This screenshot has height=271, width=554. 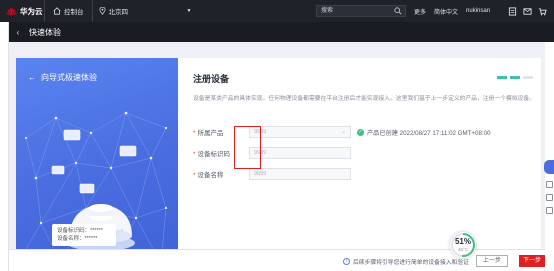 What do you see at coordinates (211, 79) in the screenshot?
I see `form-title: 注册设备` at bounding box center [211, 79].